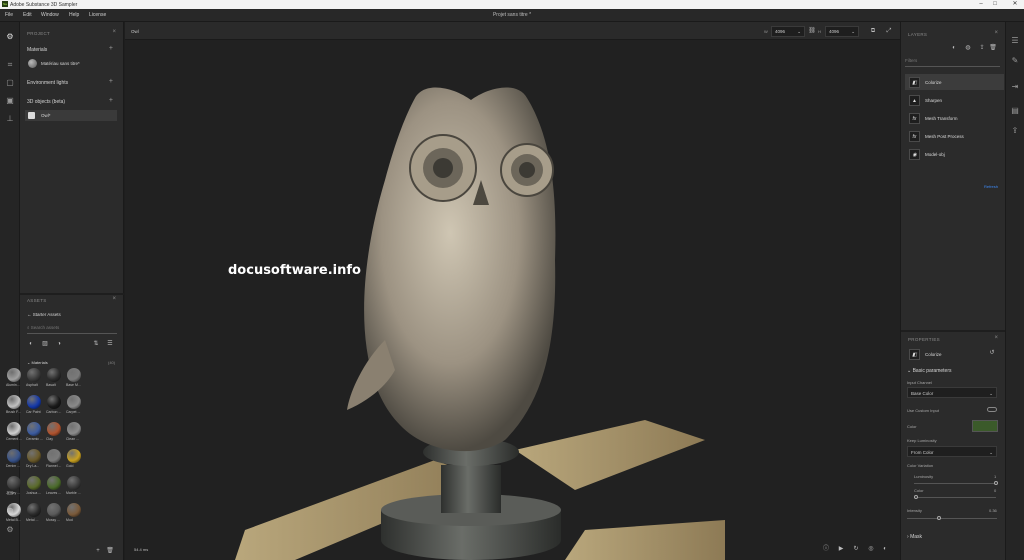  I want to click on add-object-icon: +, so click(111, 100).